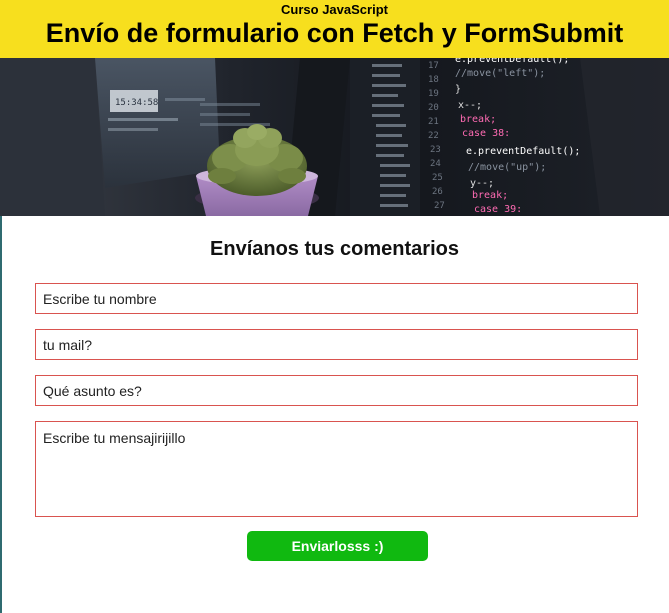  Describe the element at coordinates (470, 105) in the screenshot. I see `svg-text: x--;` at that location.